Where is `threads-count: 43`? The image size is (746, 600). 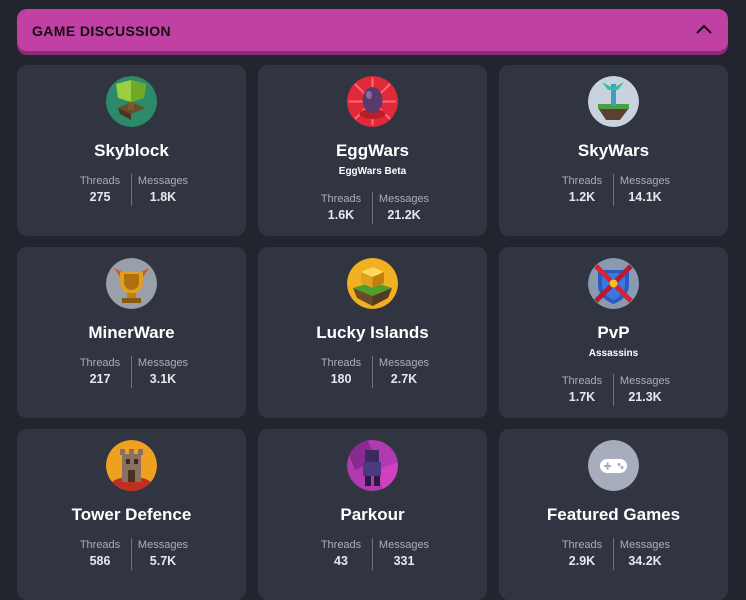 threads-count: 43 is located at coordinates (341, 561).